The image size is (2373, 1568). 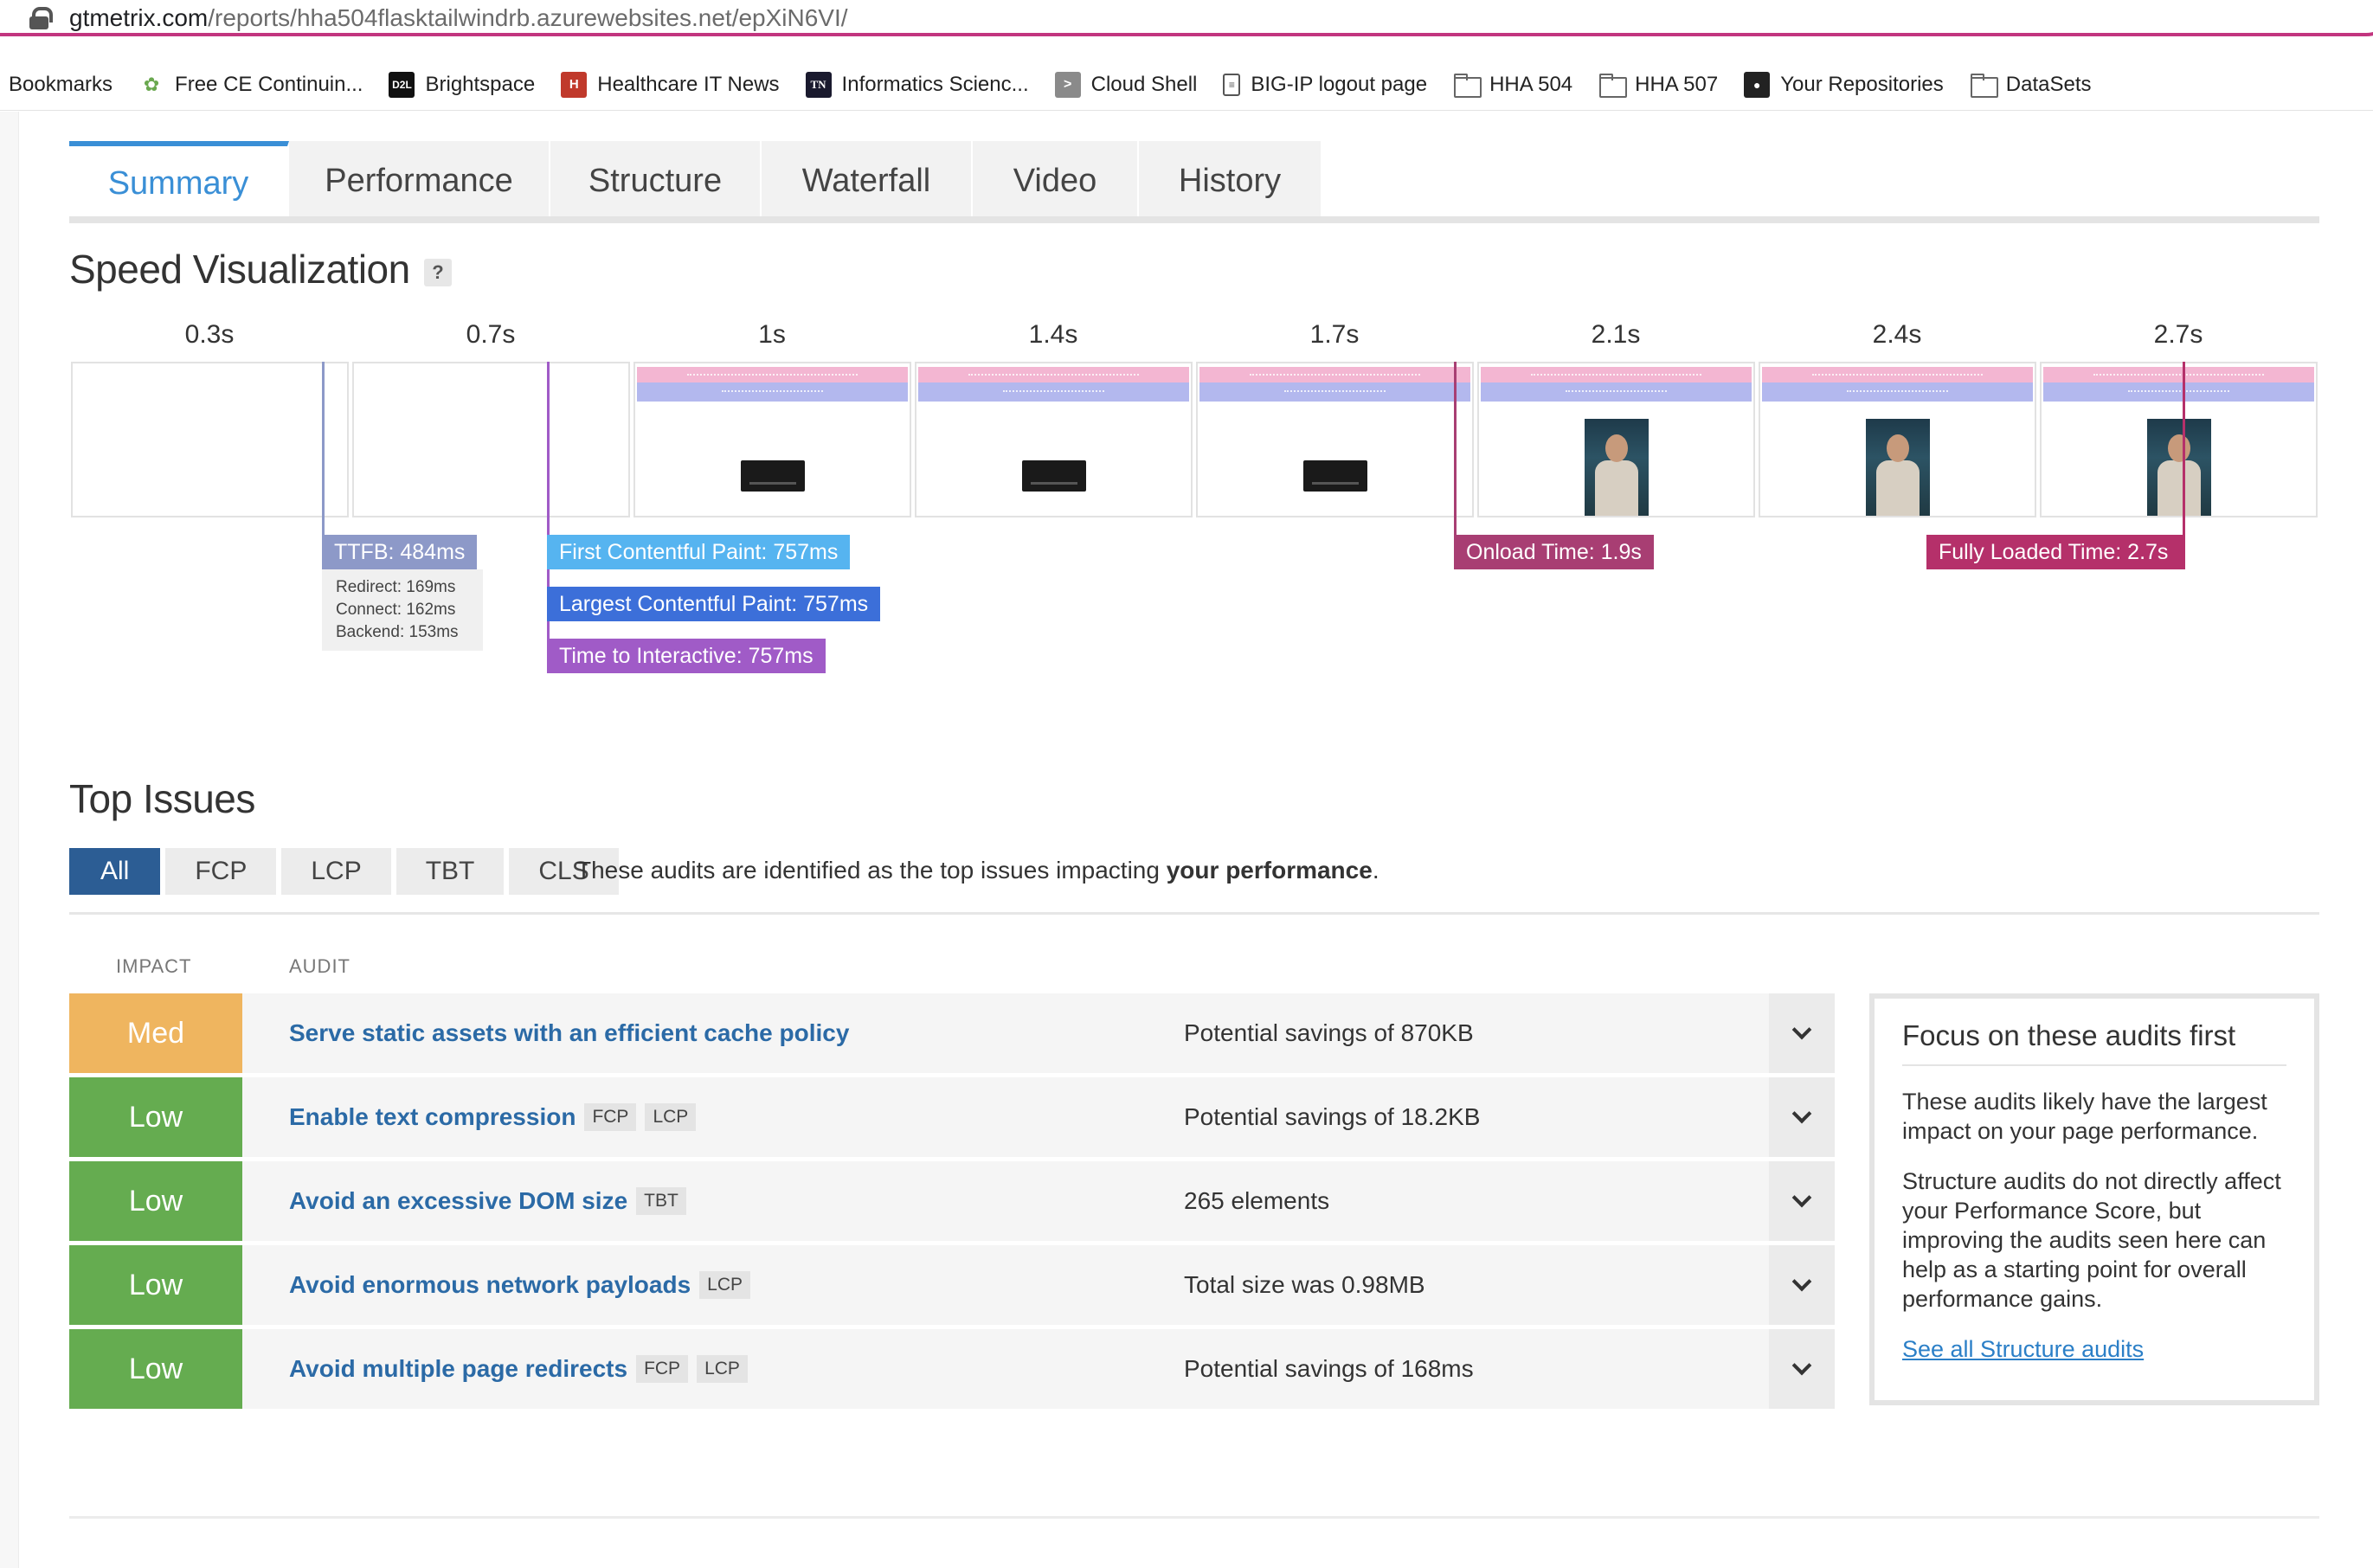 What do you see at coordinates (2094, 1349) in the screenshot?
I see `see-structure-audits-link: See all Structure audits` at bounding box center [2094, 1349].